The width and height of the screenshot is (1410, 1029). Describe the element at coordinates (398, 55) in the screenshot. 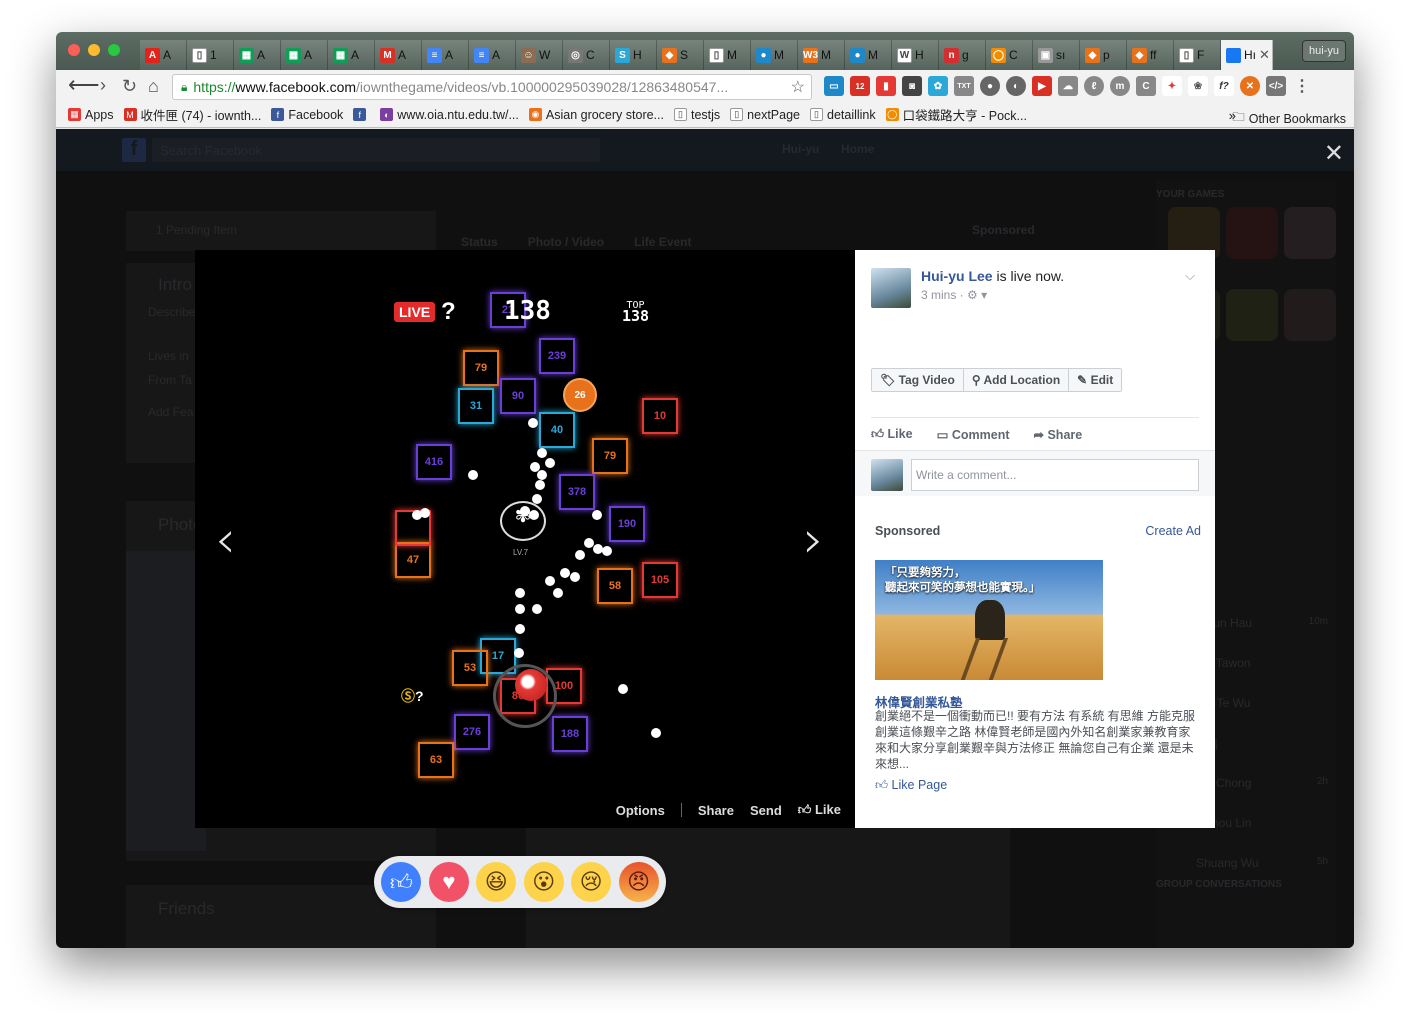

I see `browser-tab: MA` at that location.